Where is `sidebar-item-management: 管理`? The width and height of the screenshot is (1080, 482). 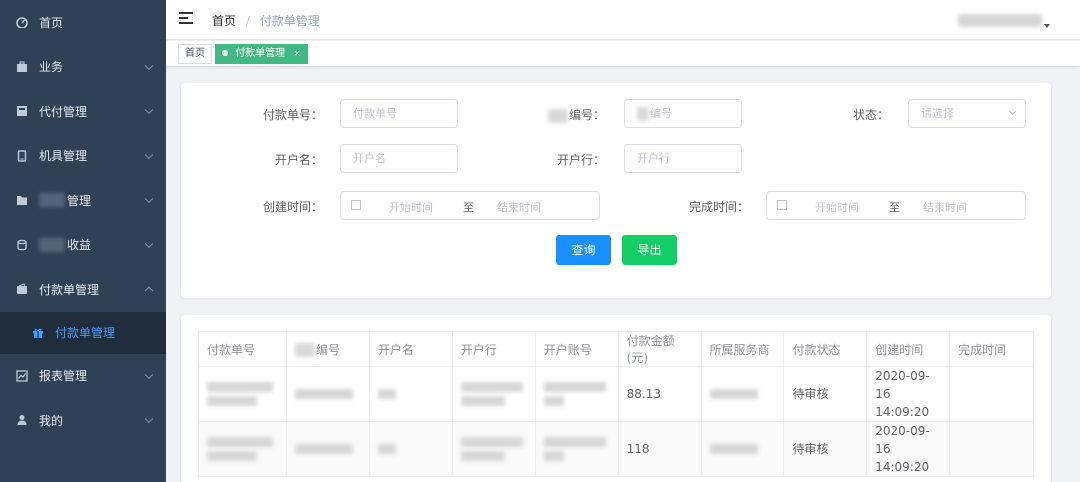
sidebar-item-management: 管理 is located at coordinates (83, 200).